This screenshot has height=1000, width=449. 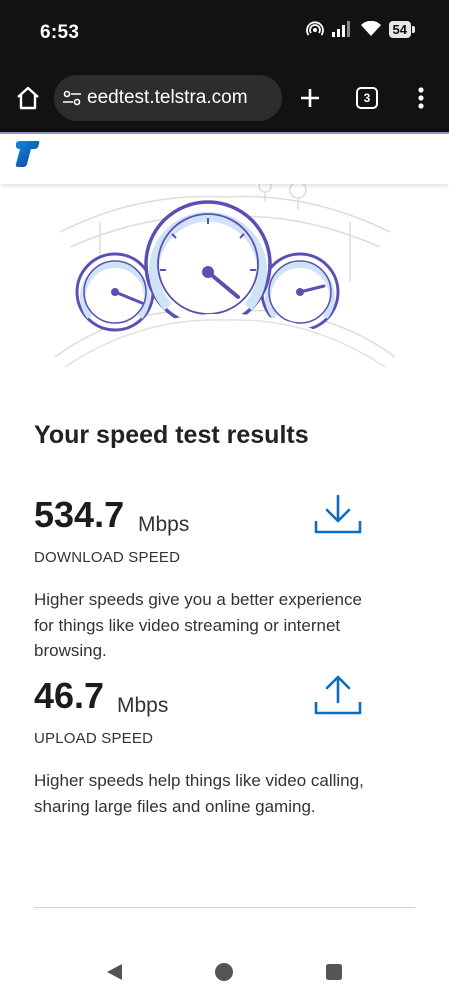 What do you see at coordinates (334, 972) in the screenshot?
I see `recents-nav-icon` at bounding box center [334, 972].